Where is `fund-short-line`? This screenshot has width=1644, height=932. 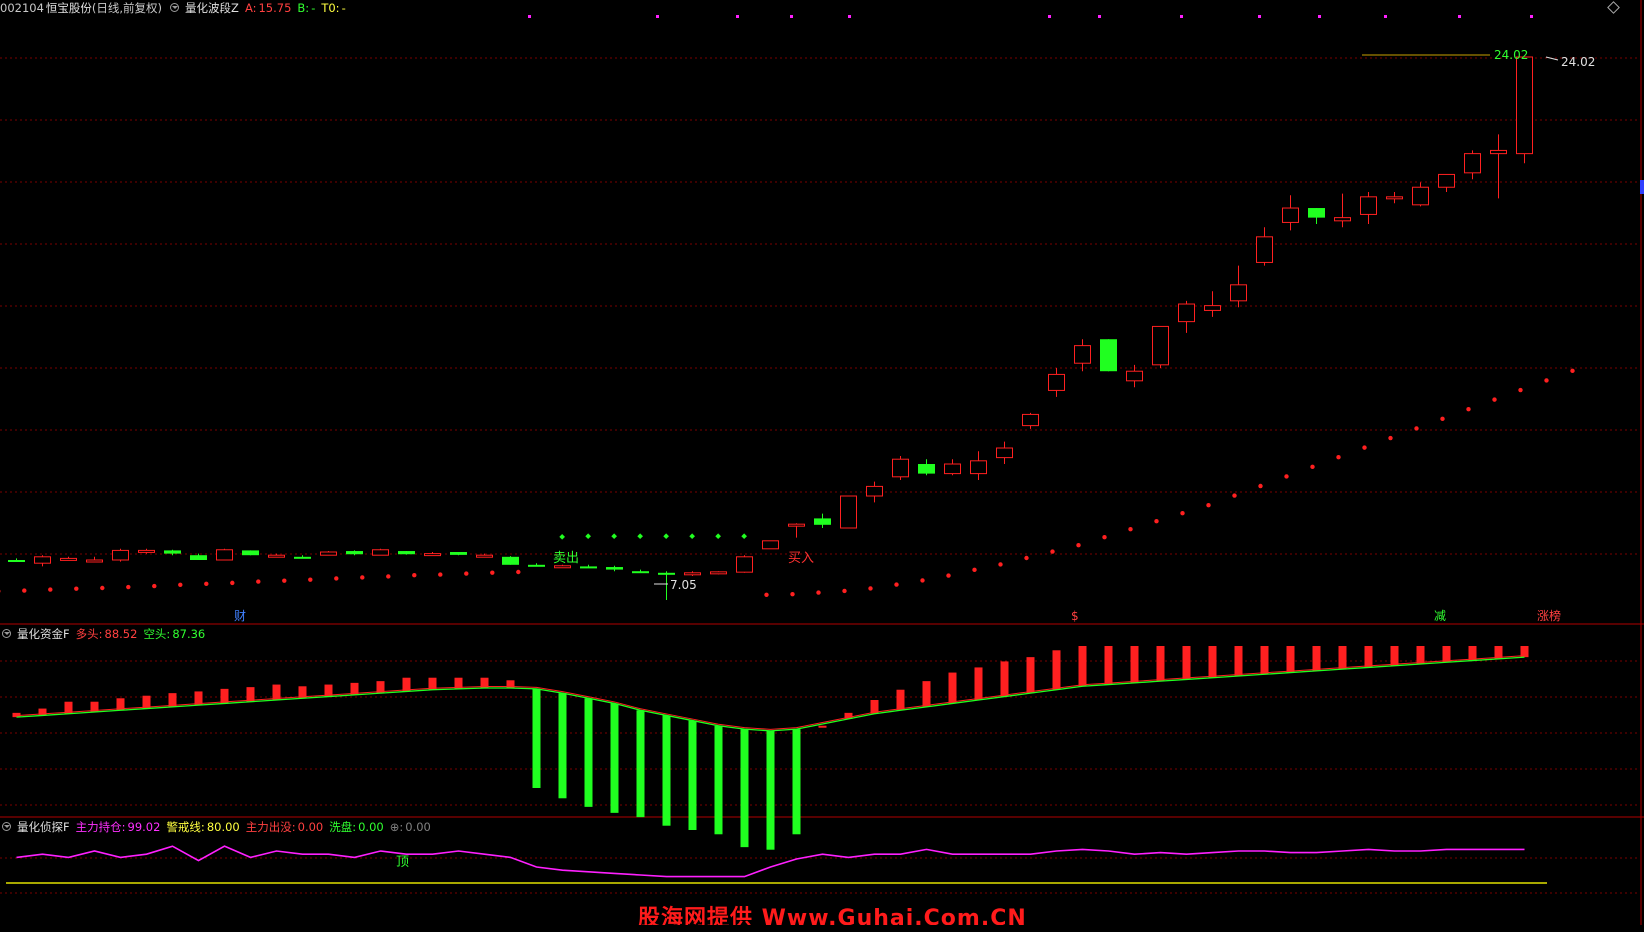 fund-short-line is located at coordinates (770, 694).